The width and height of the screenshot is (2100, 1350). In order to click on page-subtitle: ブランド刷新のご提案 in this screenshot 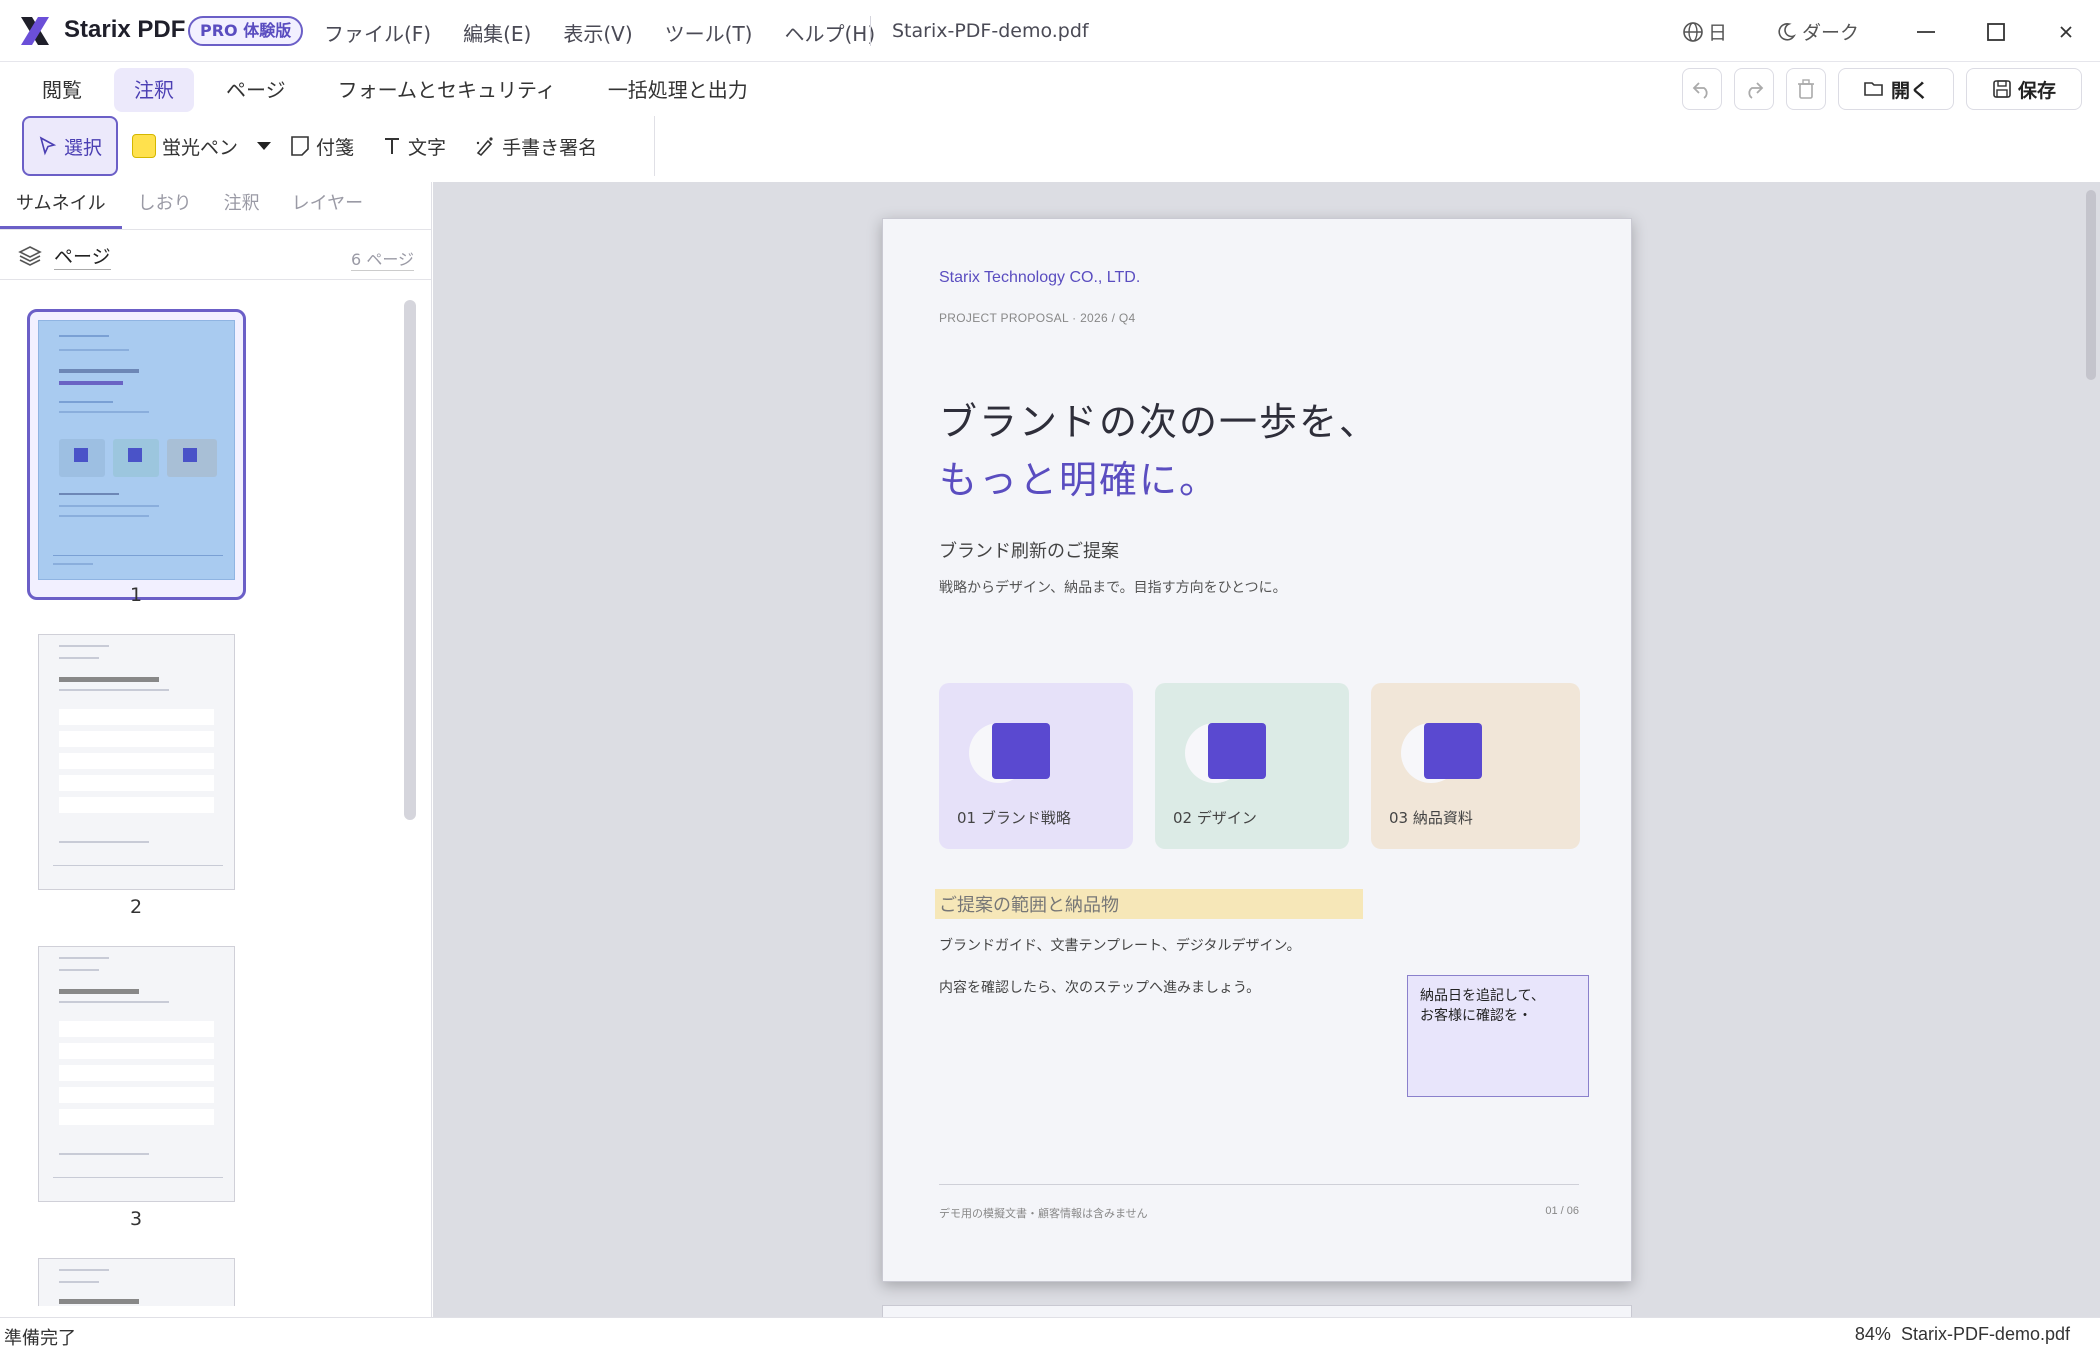, I will do `click(1029, 551)`.